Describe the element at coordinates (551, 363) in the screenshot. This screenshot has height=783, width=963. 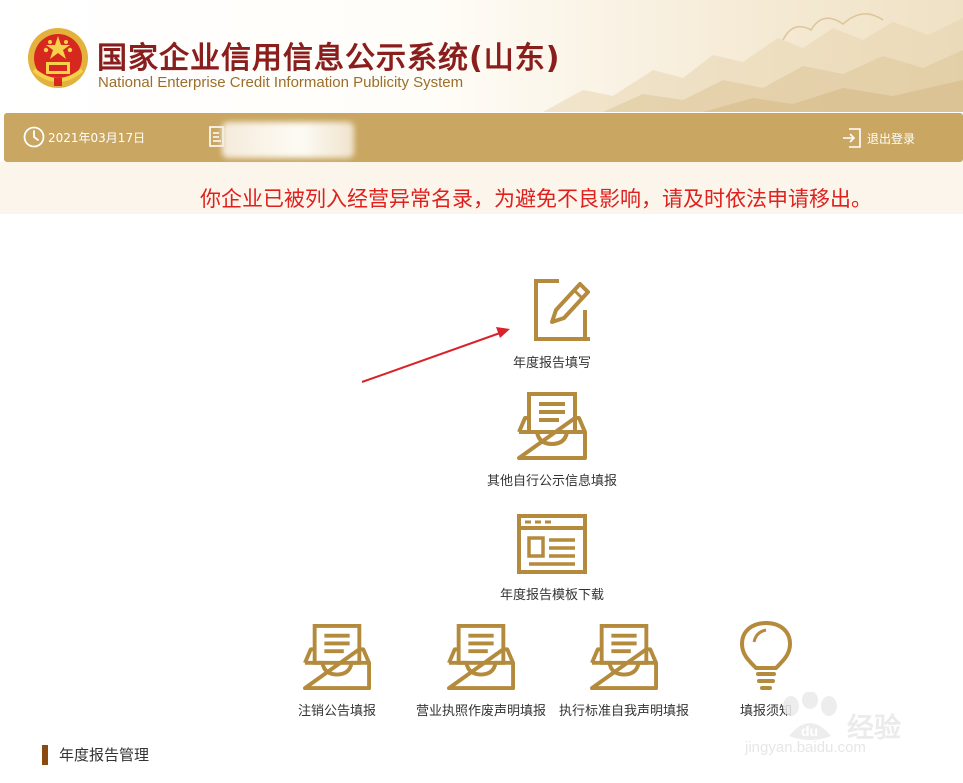
I see `tile-label: 年度报告填写` at that location.